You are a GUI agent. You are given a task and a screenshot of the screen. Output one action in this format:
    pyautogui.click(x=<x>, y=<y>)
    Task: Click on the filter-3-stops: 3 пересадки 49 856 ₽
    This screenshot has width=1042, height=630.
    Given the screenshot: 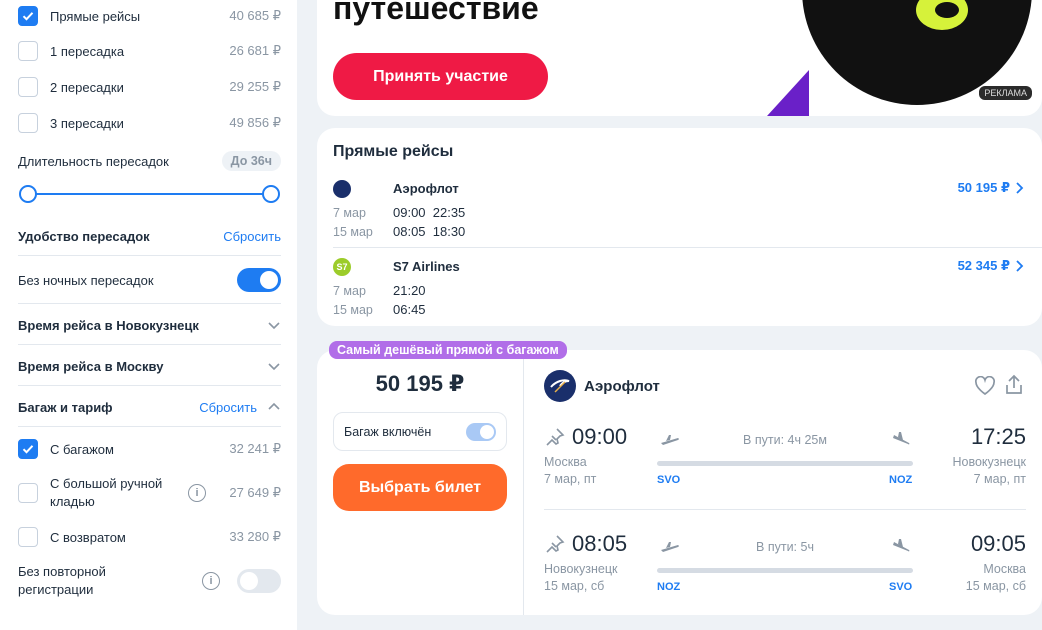 What is the action you would take?
    pyautogui.click(x=149, y=123)
    